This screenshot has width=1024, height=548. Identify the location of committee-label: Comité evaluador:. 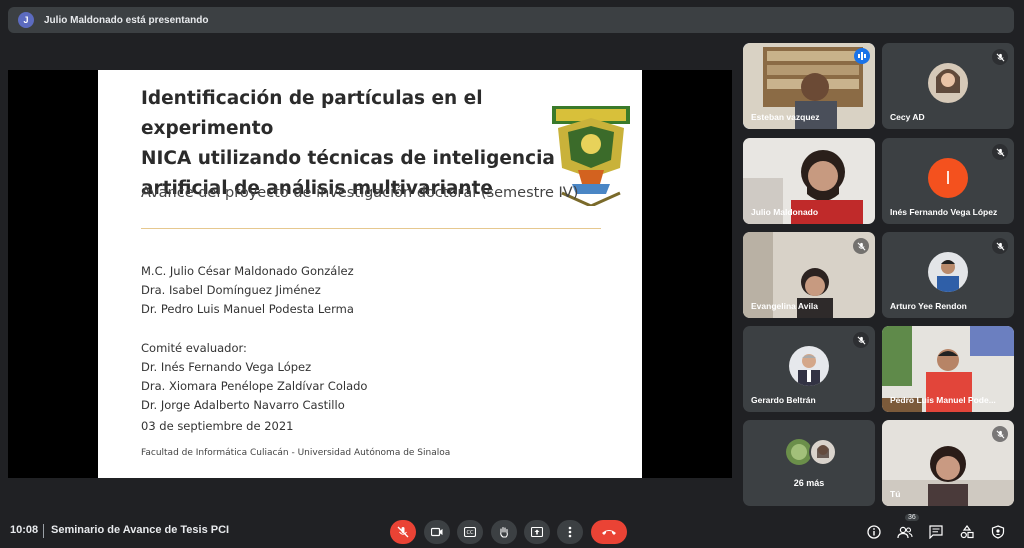
(194, 348).